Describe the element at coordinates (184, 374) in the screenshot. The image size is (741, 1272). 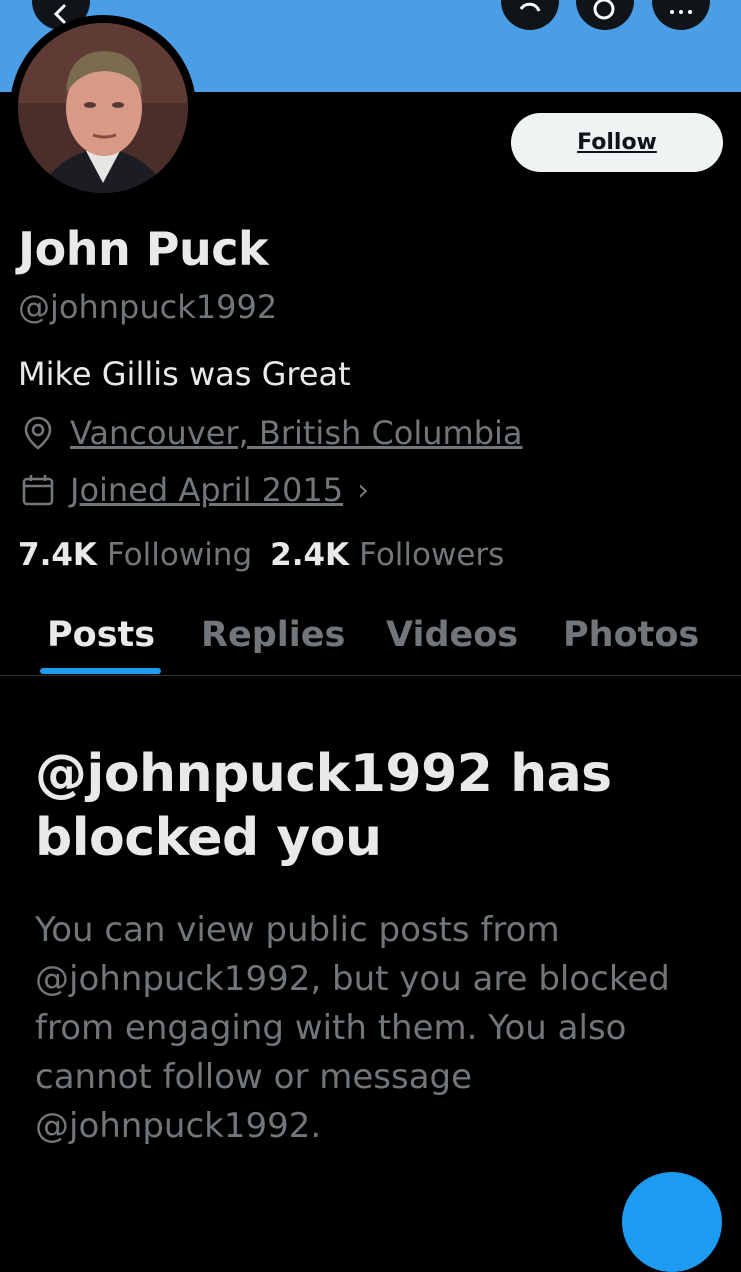
I see `profile-bio: Mike Gillis was Great` at that location.